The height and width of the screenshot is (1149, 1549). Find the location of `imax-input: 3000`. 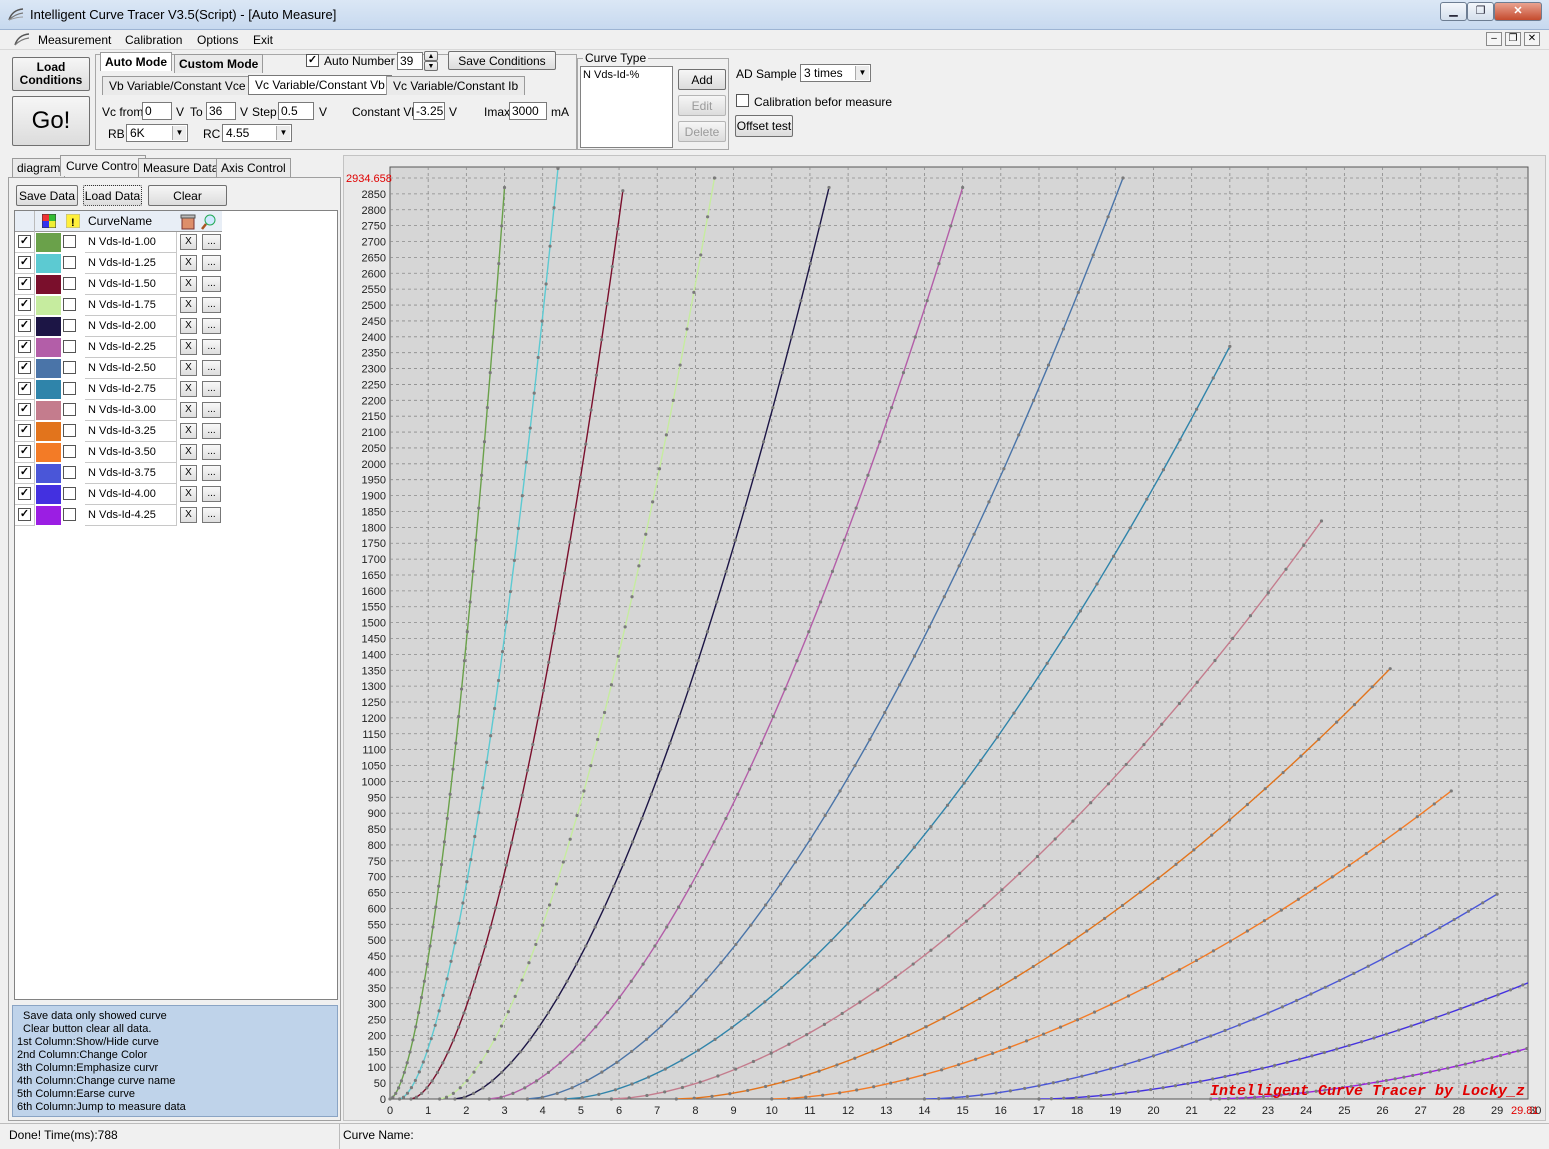

imax-input: 3000 is located at coordinates (528, 111).